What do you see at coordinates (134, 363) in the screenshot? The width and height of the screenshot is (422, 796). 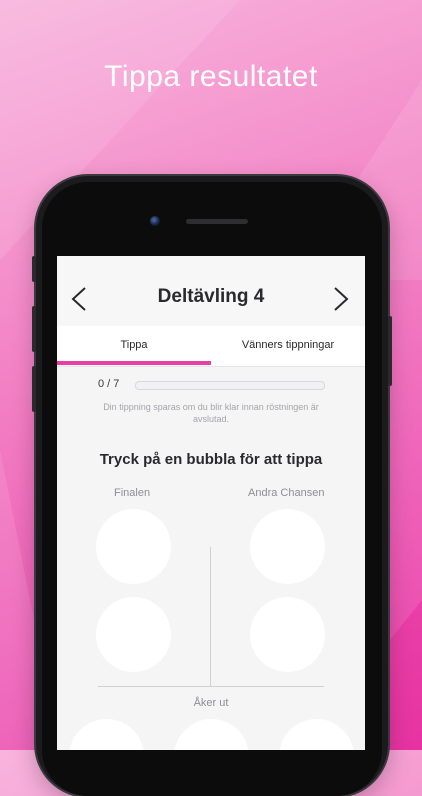 I see `active-tab-indicator` at bounding box center [134, 363].